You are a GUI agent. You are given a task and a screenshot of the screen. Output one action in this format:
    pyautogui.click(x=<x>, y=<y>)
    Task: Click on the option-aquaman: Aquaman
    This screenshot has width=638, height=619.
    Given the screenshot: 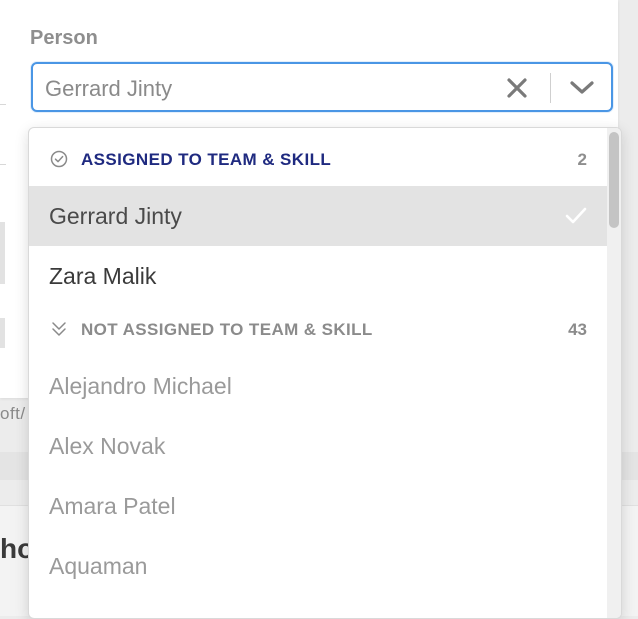 What is the action you would take?
    pyautogui.click(x=318, y=566)
    